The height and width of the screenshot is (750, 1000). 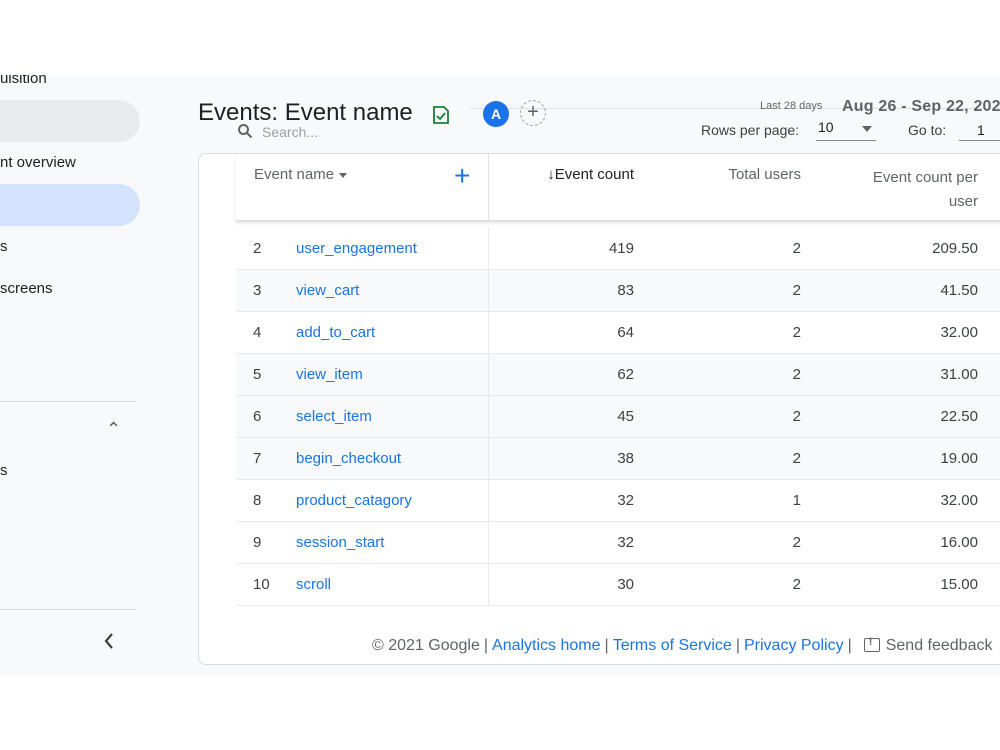 What do you see at coordinates (794, 645) in the screenshot?
I see `privacy-policy-link: Privacy Policy` at bounding box center [794, 645].